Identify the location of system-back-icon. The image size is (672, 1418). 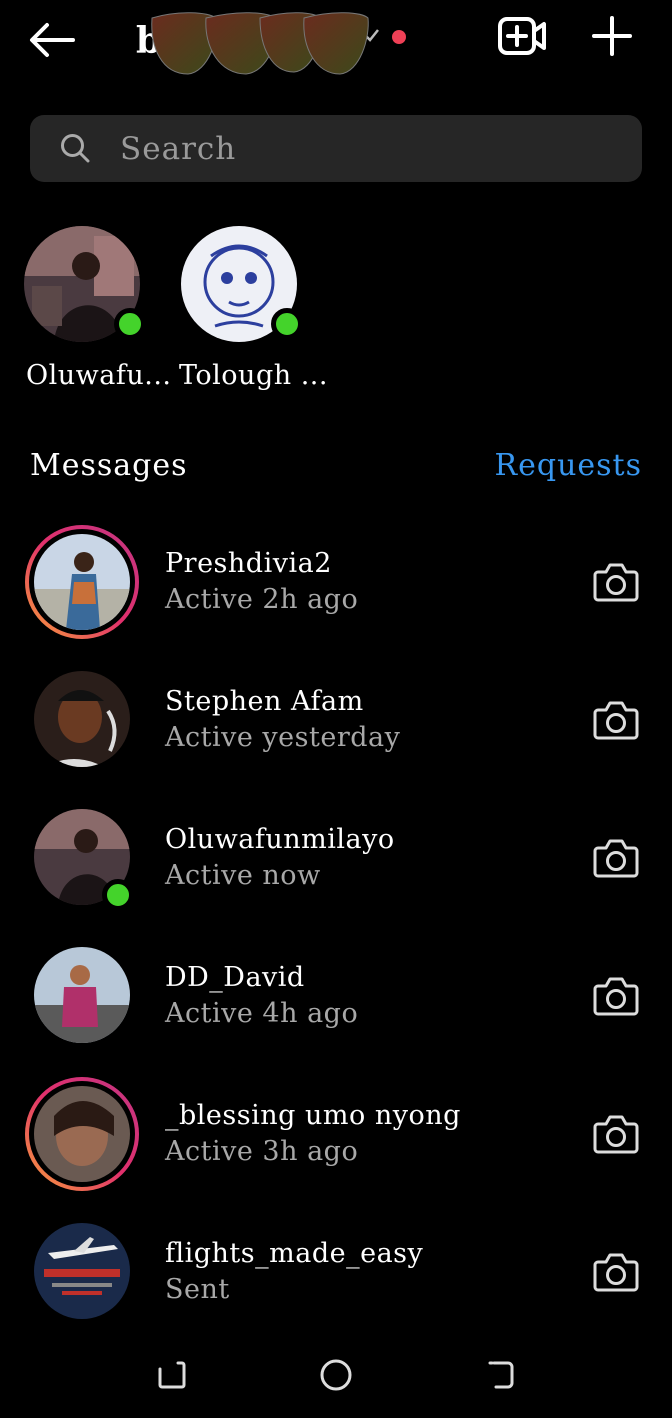
(501, 1375).